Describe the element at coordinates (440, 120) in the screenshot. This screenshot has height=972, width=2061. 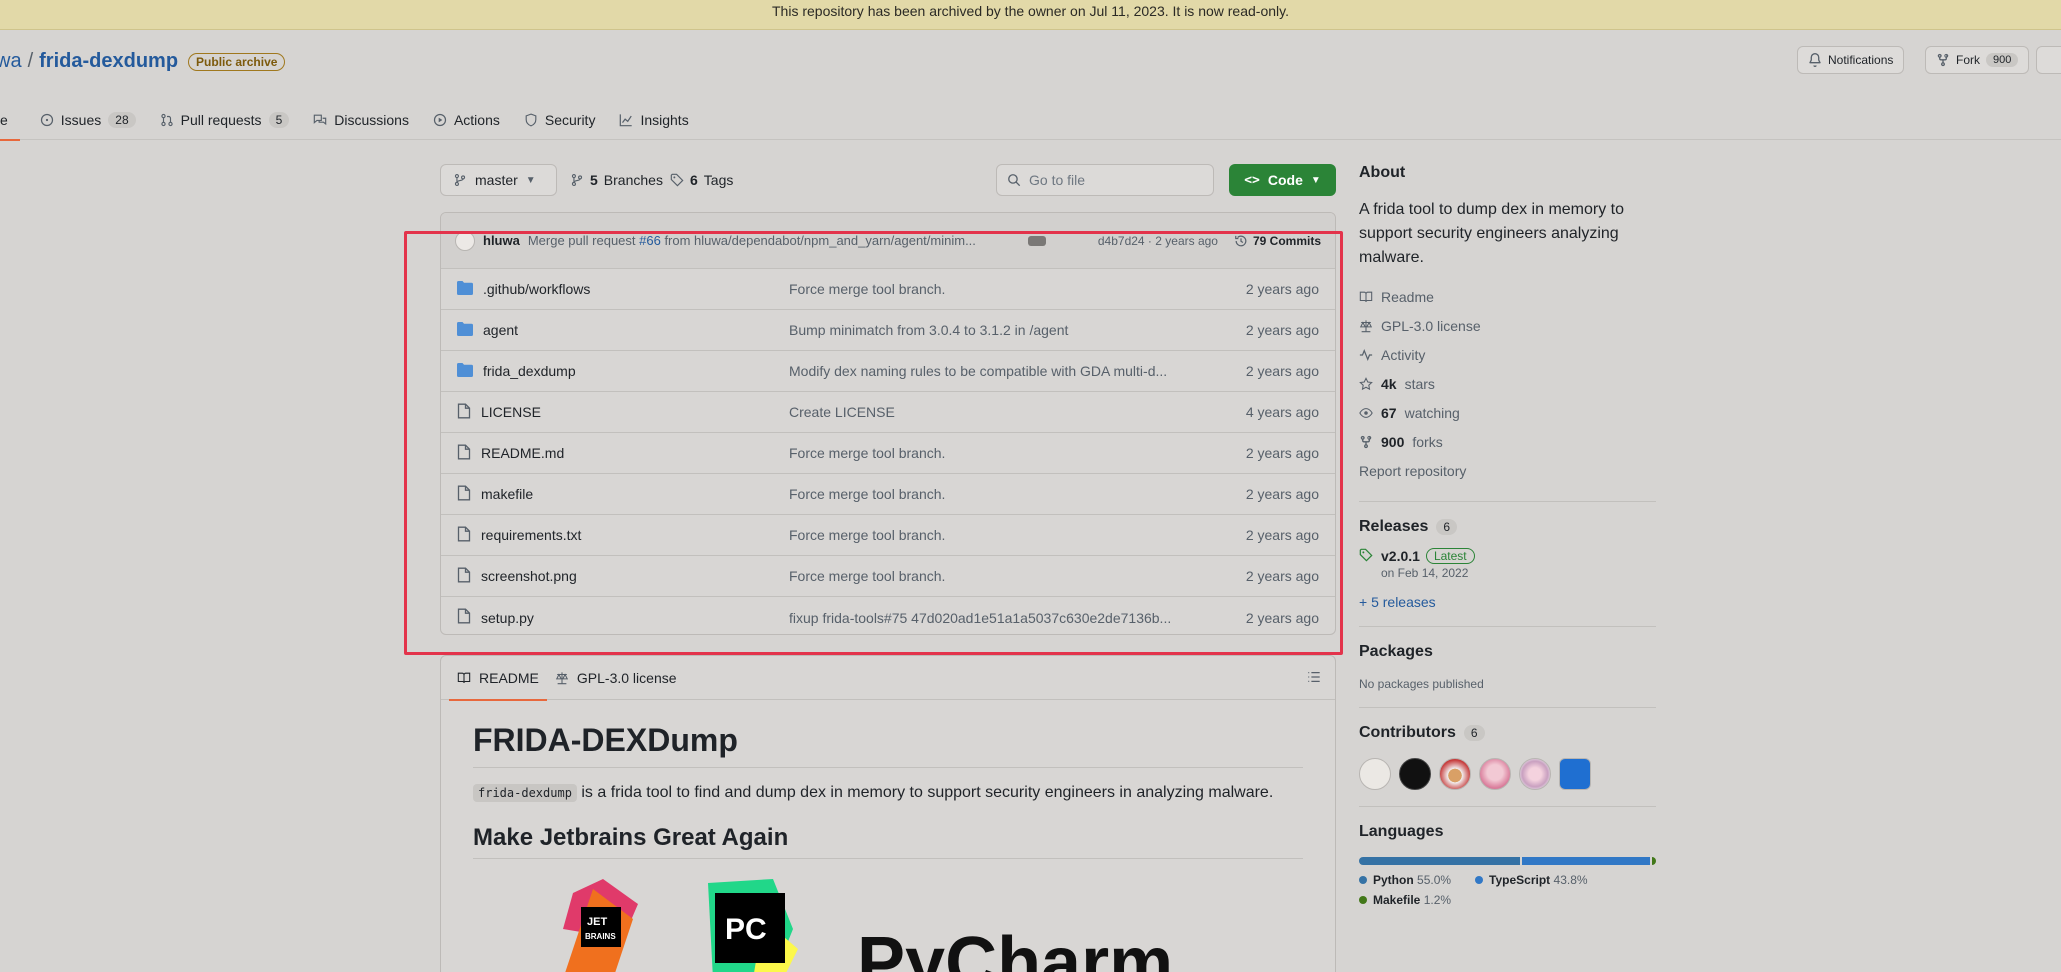
I see `play-icon` at that location.